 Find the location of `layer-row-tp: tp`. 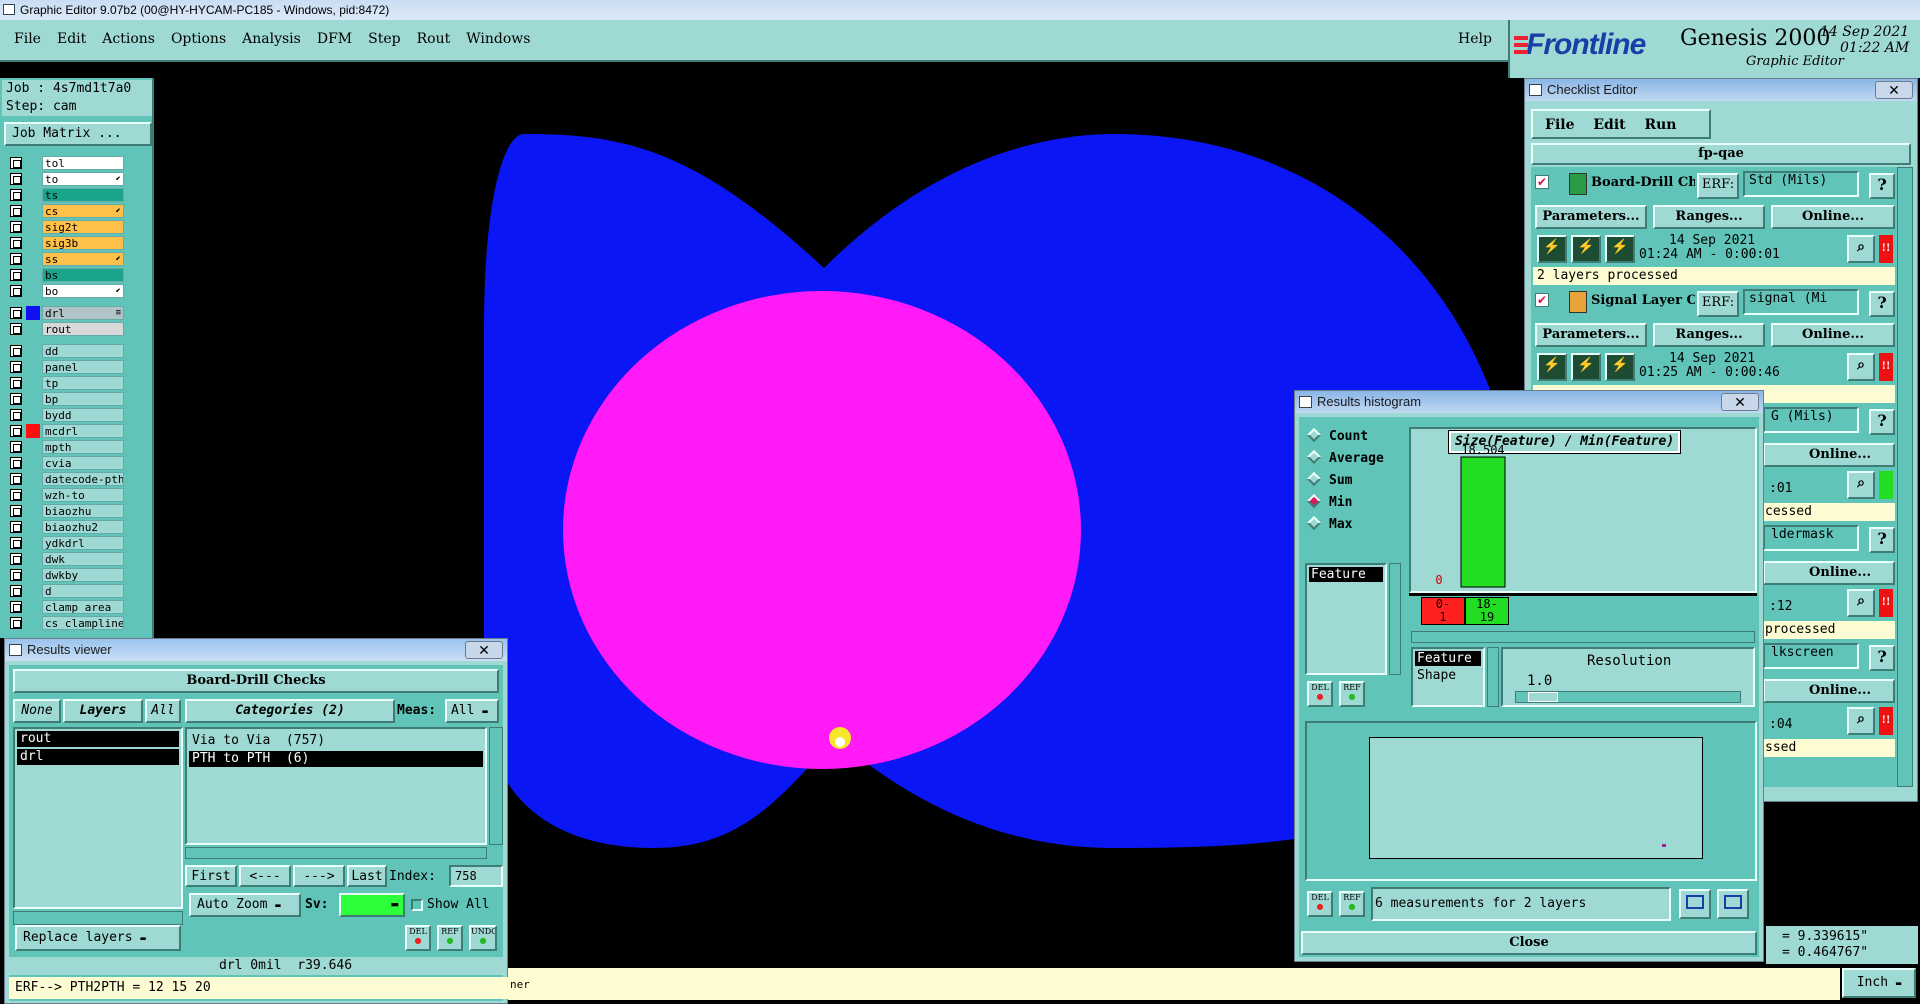

layer-row-tp: tp is located at coordinates (67, 383).